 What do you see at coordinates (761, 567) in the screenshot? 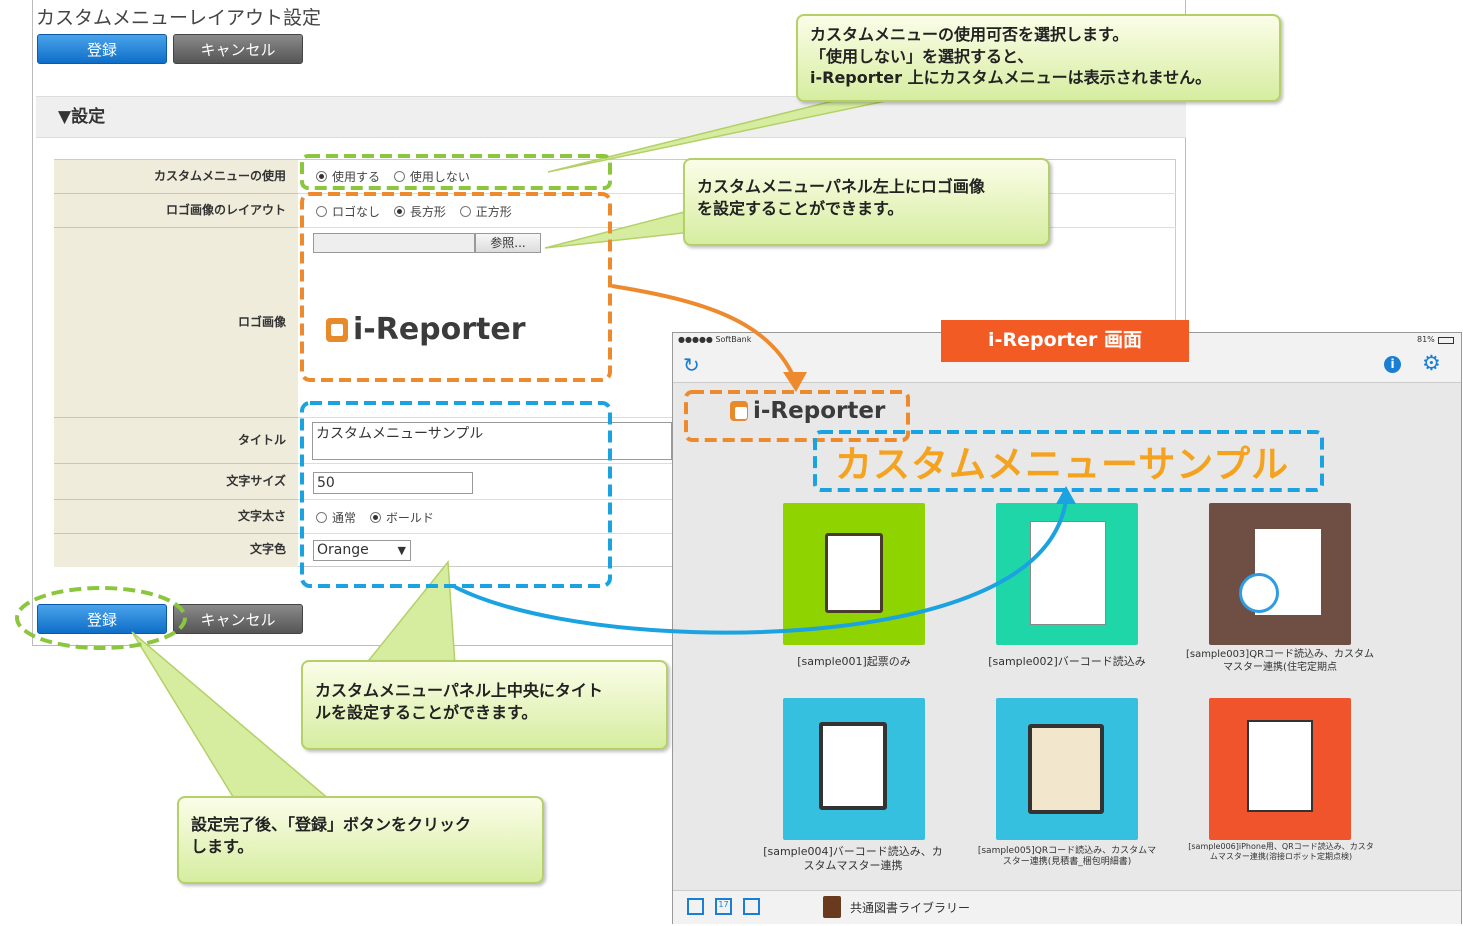
I see `arrow-title` at bounding box center [761, 567].